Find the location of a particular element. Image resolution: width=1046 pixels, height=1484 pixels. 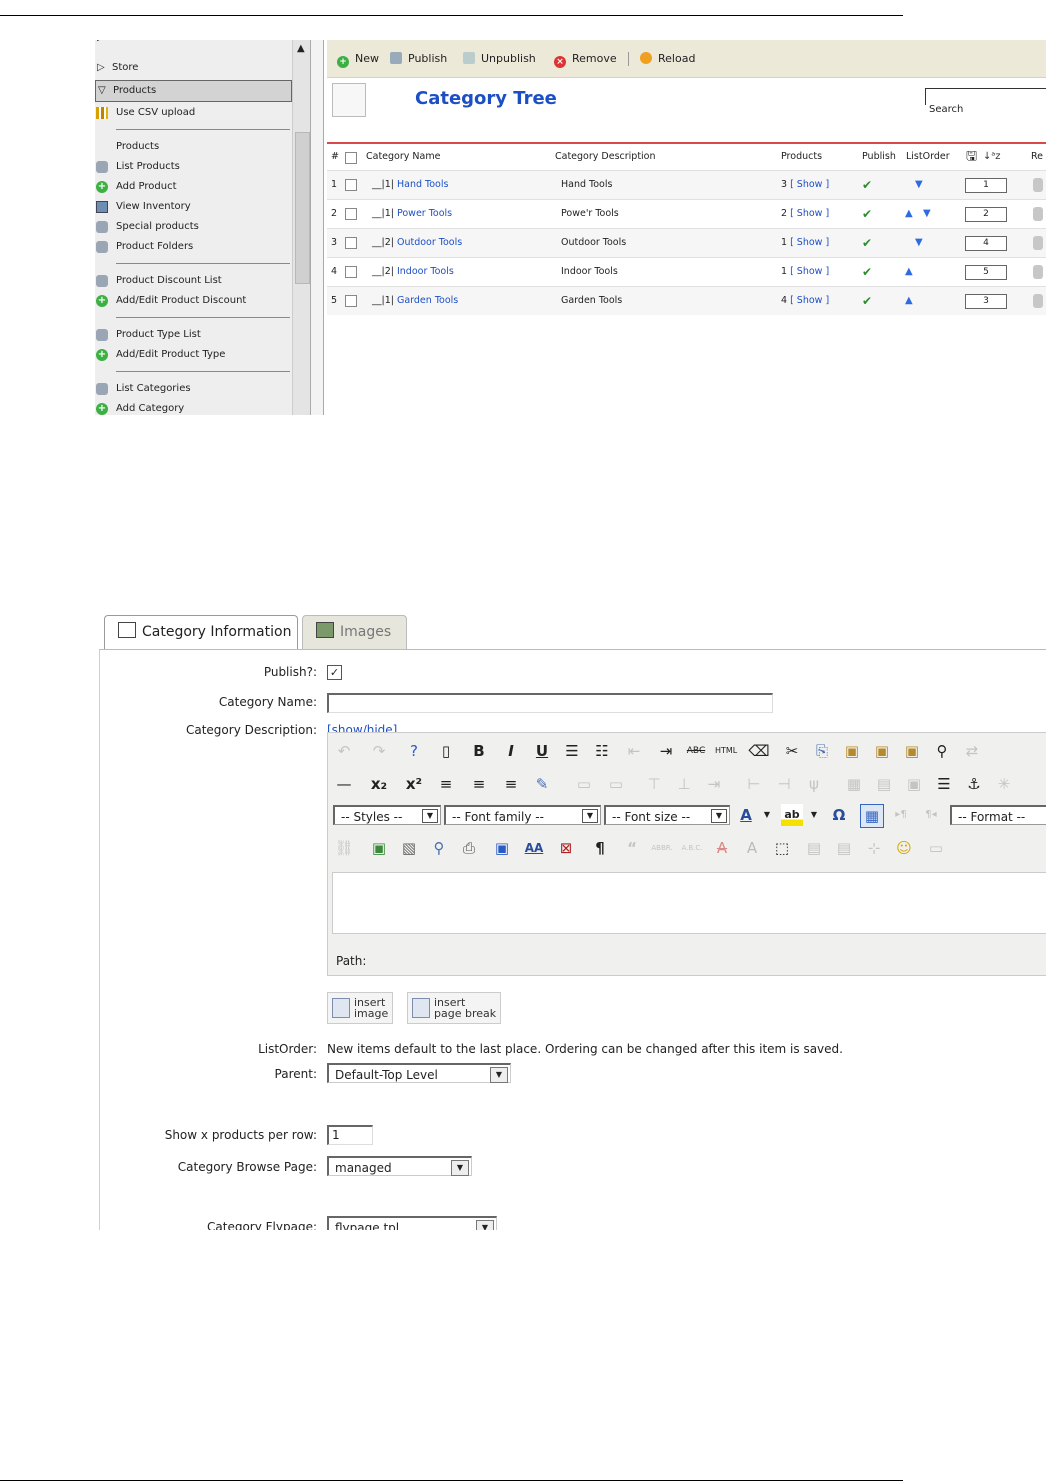

styles-select: -- Styles -- ▼ is located at coordinates (387, 815).